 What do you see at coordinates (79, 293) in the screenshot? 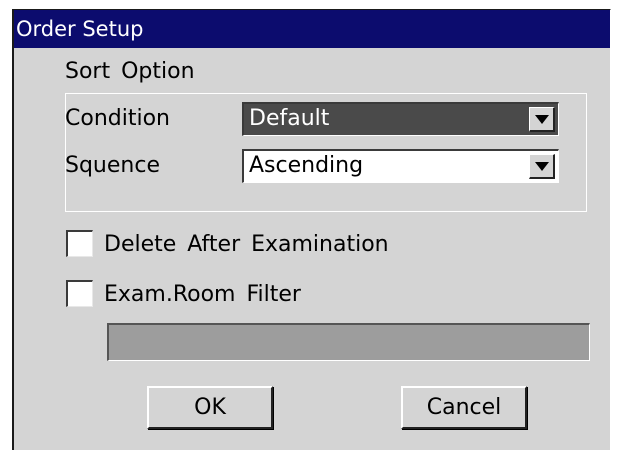
I see `exam-room-filter-checkbox` at bounding box center [79, 293].